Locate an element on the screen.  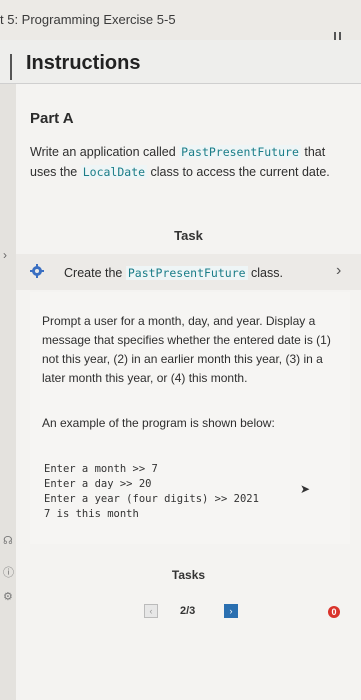
share-icon: ☊ is located at coordinates (8, 540).